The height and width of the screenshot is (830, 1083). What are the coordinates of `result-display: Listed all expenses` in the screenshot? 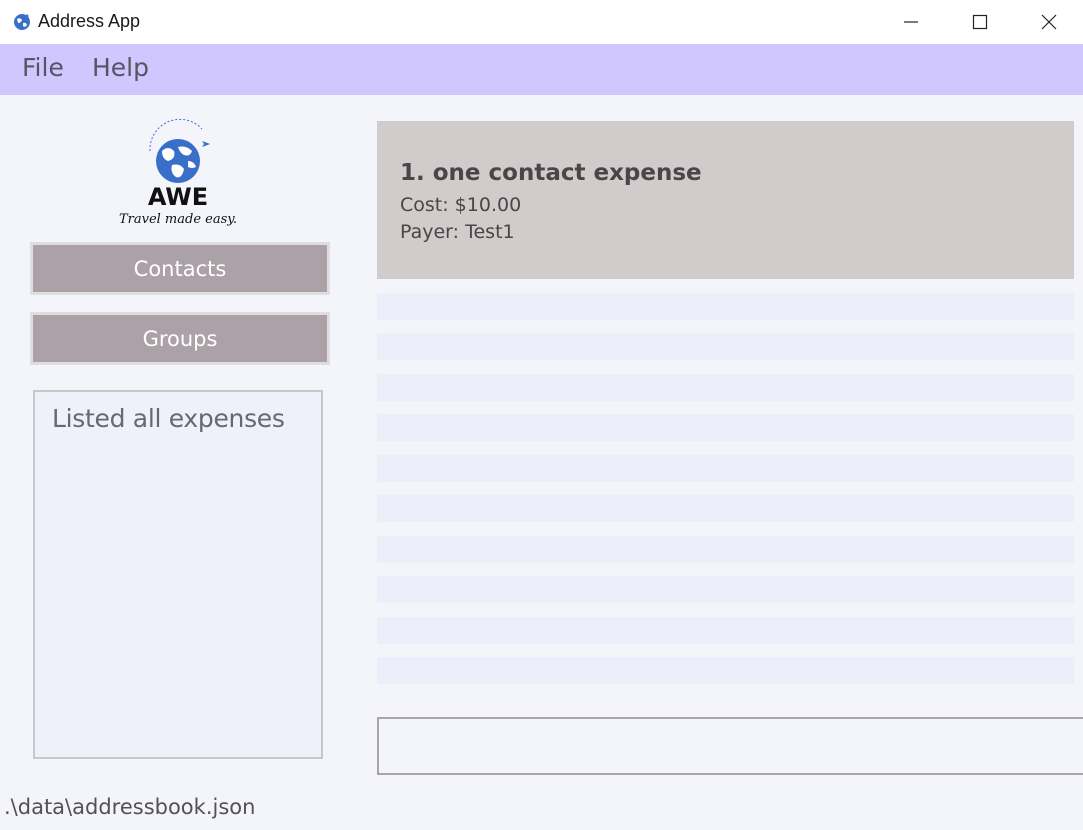 It's located at (178, 574).